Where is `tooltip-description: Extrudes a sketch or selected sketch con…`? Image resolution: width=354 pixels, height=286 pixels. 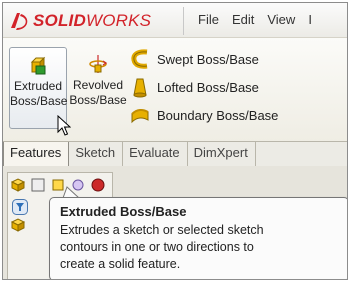 tooltip-description: Extrudes a sketch or selected sketch con… is located at coordinates (201, 247).